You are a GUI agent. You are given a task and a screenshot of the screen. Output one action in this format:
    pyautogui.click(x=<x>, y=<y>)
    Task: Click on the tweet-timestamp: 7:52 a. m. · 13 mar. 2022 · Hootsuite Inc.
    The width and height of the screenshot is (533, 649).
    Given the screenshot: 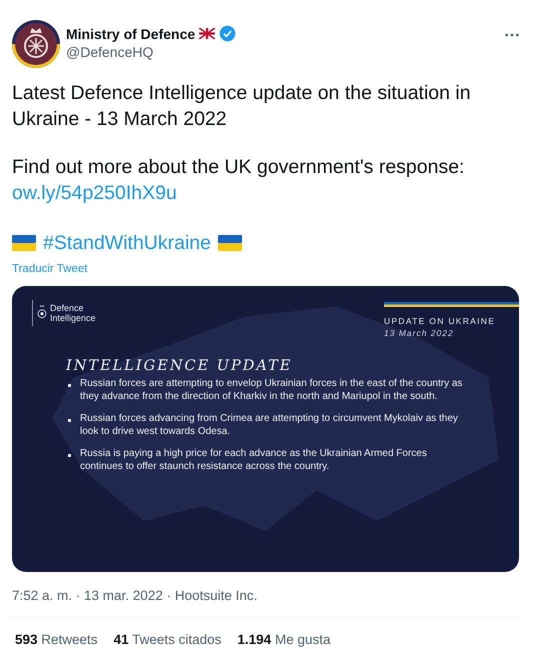 What is the action you would take?
    pyautogui.click(x=272, y=595)
    